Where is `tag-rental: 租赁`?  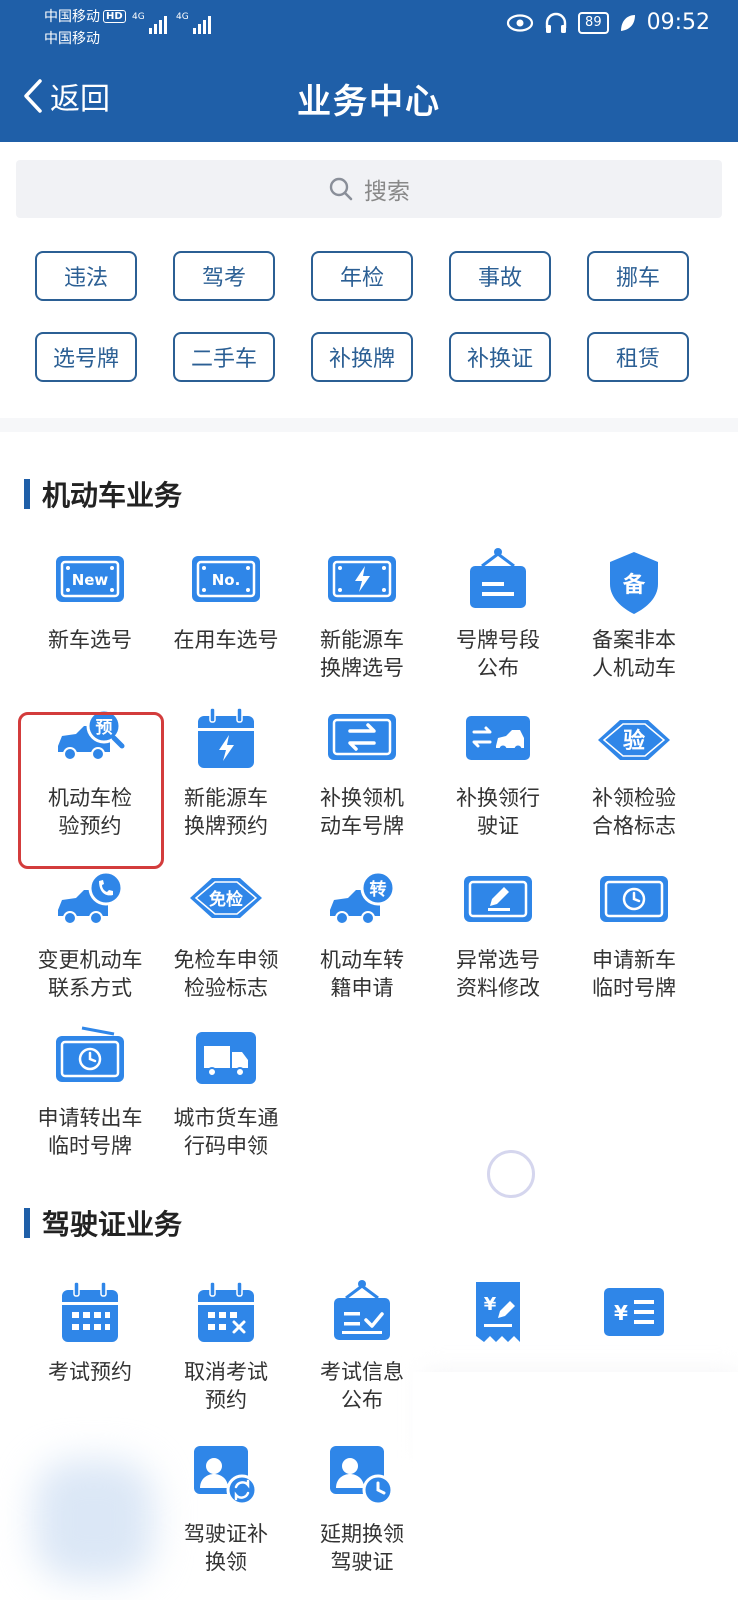 tag-rental: 租赁 is located at coordinates (638, 357).